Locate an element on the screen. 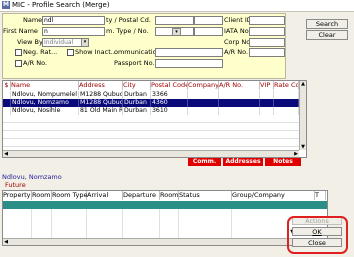 Image resolution: width=354 pixels, height=257 pixels. title-bar: M MIC - Profile Search (Merge) is located at coordinates (177, 6).